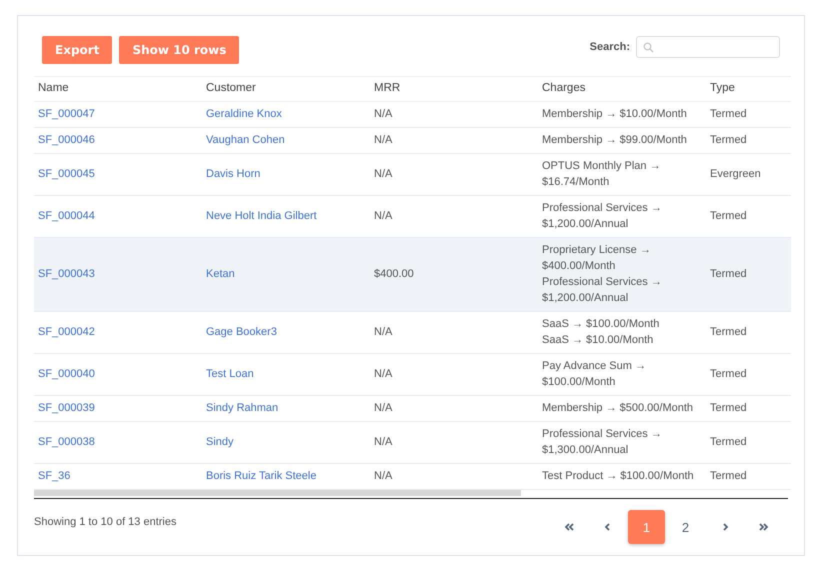  What do you see at coordinates (179, 50) in the screenshot?
I see `show-rows-button: Show 10 rows` at bounding box center [179, 50].